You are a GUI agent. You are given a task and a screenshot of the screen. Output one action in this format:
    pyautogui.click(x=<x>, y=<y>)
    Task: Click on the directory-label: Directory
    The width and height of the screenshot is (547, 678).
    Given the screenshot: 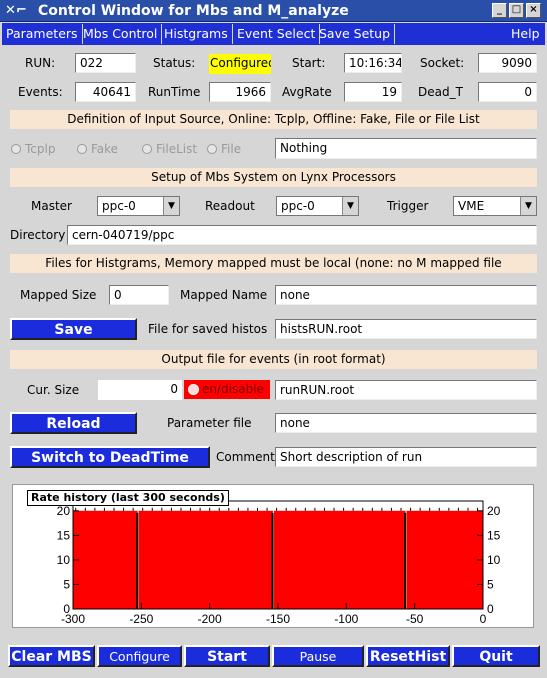 What is the action you would take?
    pyautogui.click(x=38, y=235)
    